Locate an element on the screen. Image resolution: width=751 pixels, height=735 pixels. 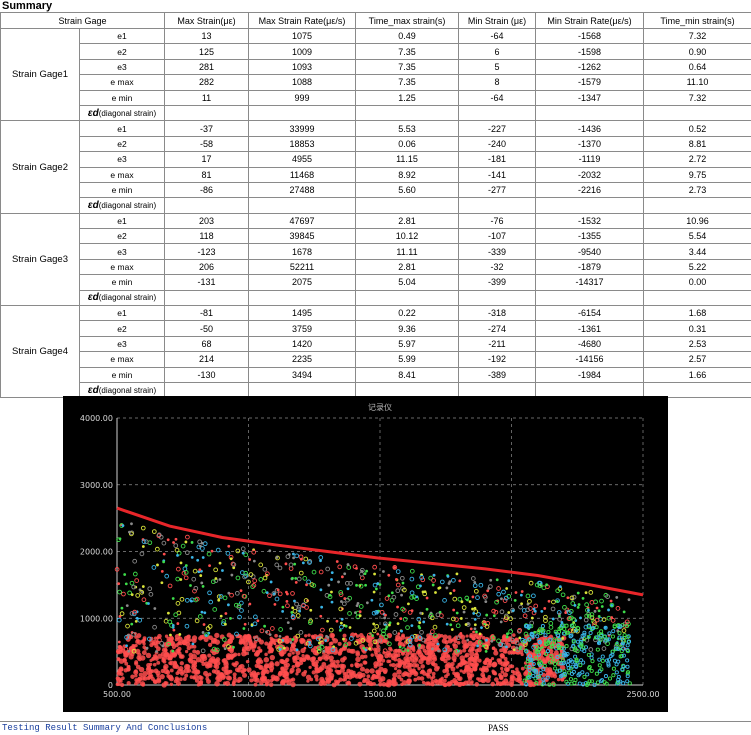
table-cell: 0.00 is located at coordinates (697, 282).